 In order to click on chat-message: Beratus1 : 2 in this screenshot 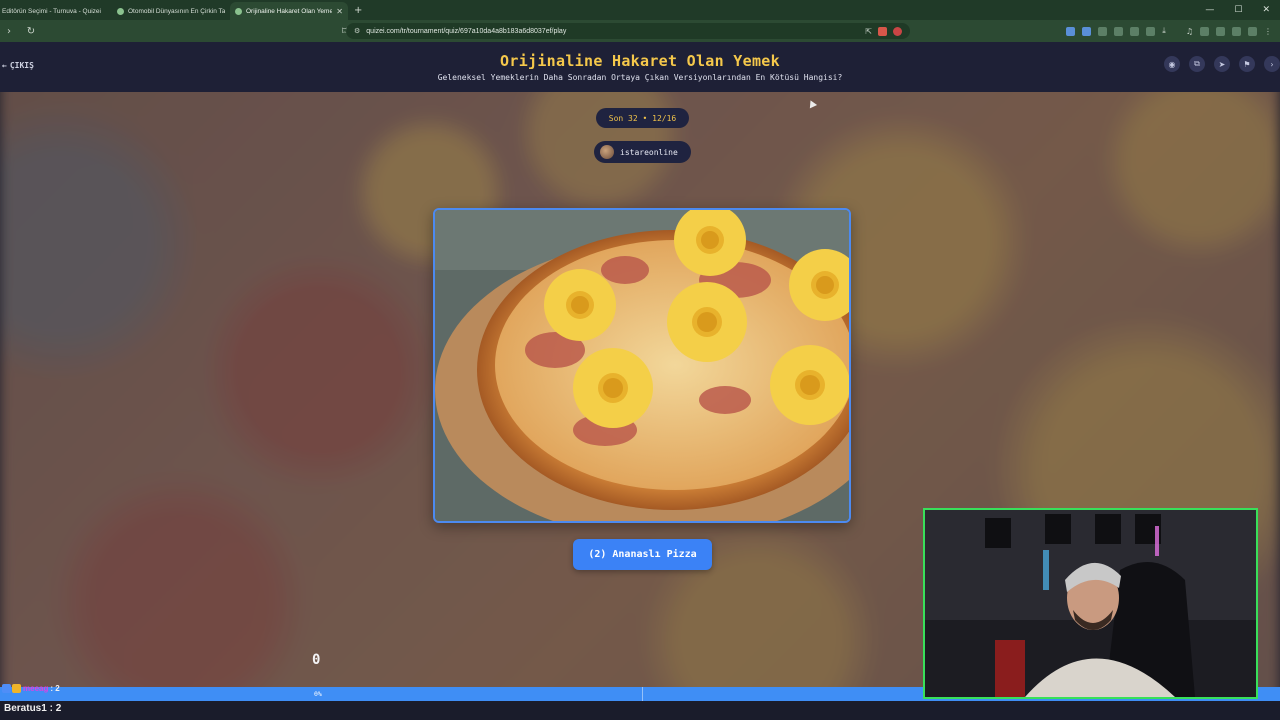, I will do `click(32, 708)`.